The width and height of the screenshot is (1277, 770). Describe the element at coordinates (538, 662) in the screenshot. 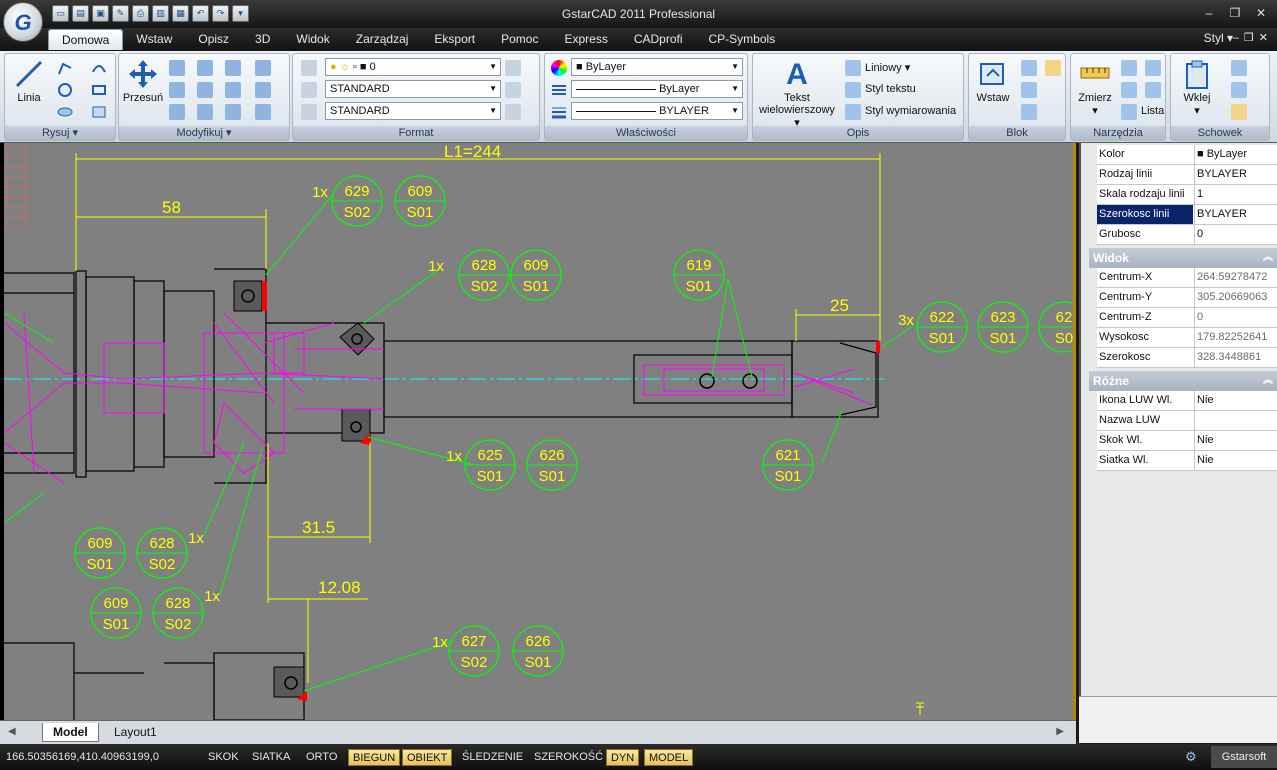

I see `balloon-626b-sub: S01` at that location.